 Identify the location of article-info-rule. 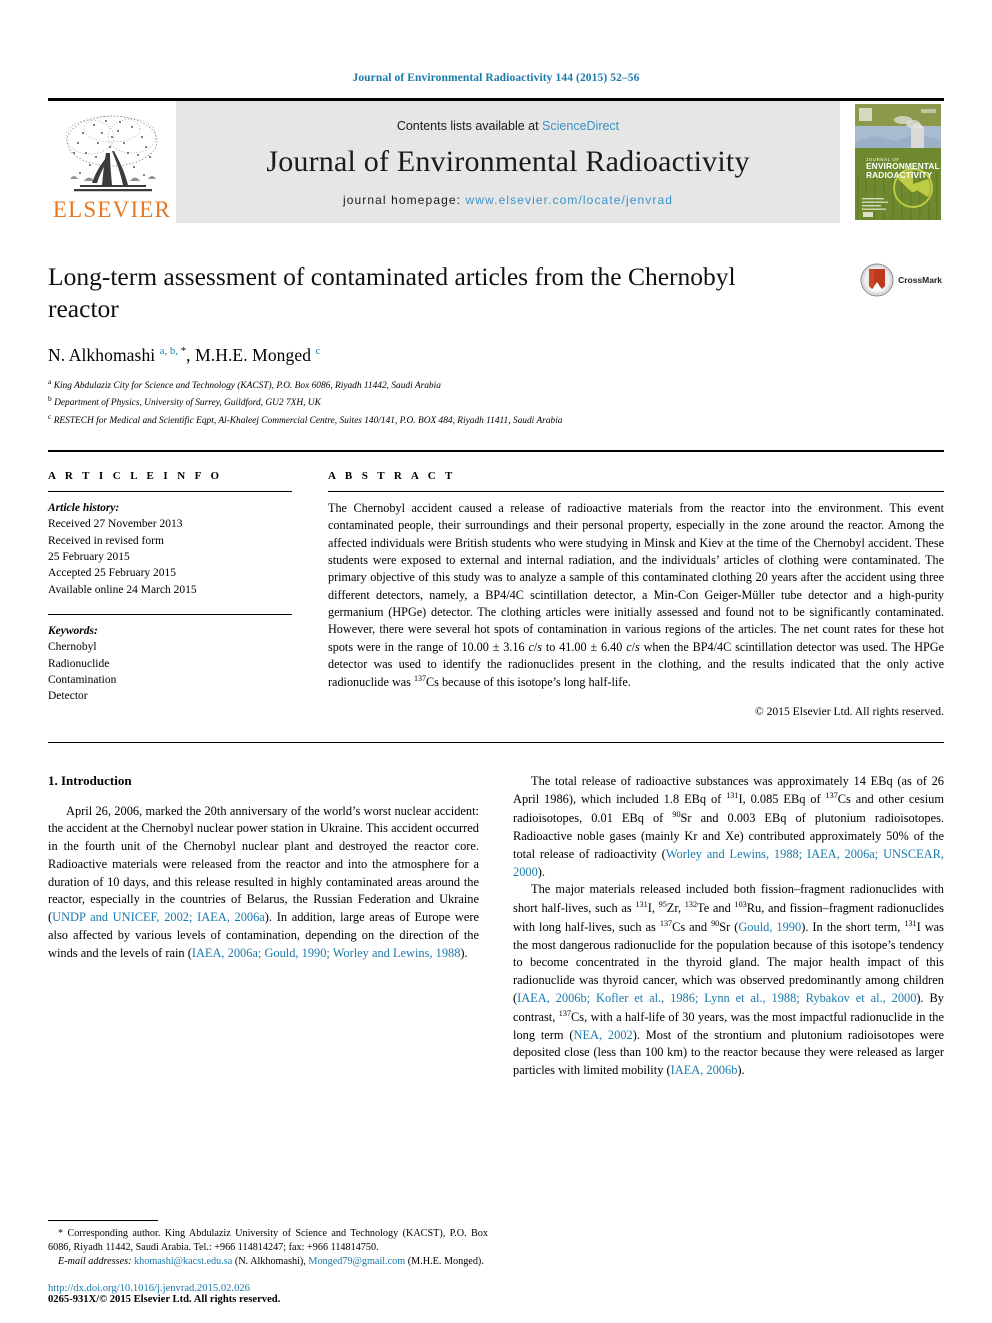
(170, 491).